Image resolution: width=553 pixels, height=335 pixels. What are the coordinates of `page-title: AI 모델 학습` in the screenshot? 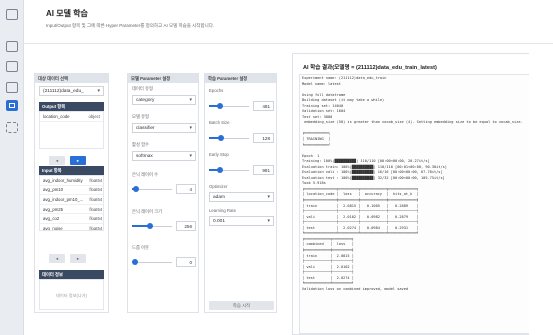 It's located at (67, 13).